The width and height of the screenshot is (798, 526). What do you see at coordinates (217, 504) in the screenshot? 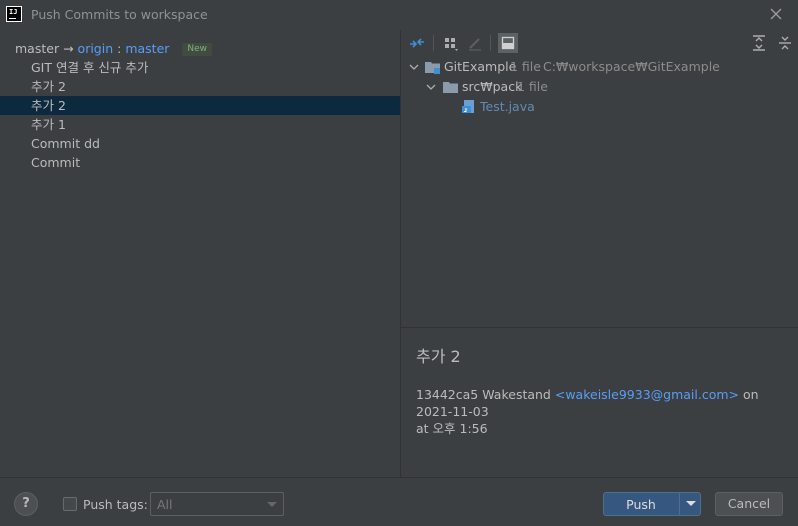
I see `tags-select: All` at bounding box center [217, 504].